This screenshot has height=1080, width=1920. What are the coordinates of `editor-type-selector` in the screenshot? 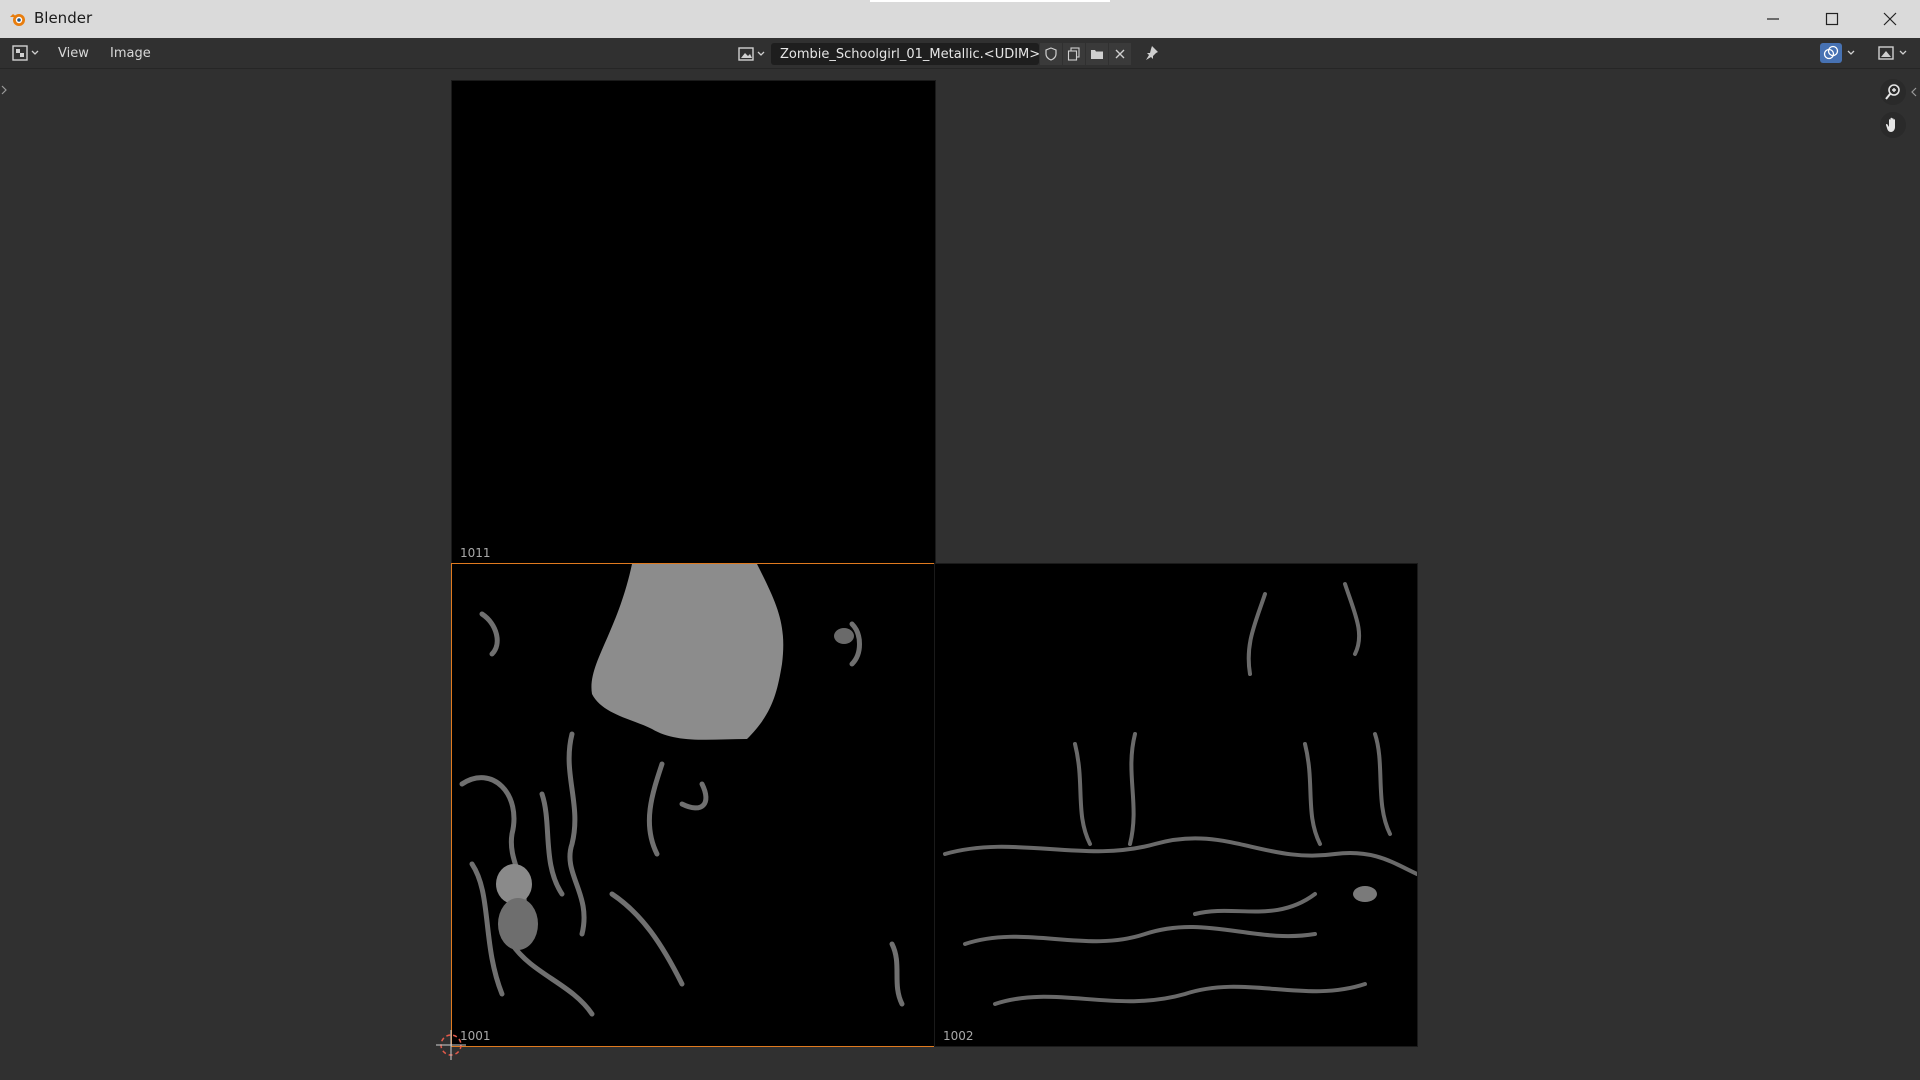 It's located at (28, 53).